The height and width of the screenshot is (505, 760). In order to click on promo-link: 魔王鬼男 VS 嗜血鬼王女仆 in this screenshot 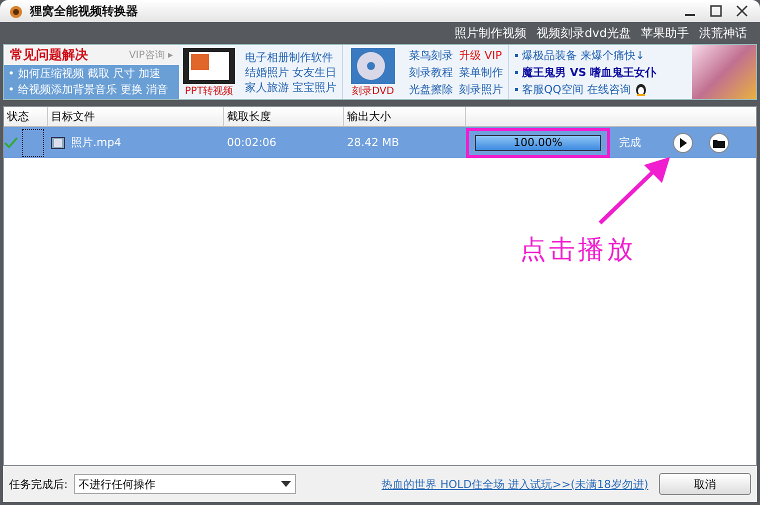, I will do `click(589, 72)`.